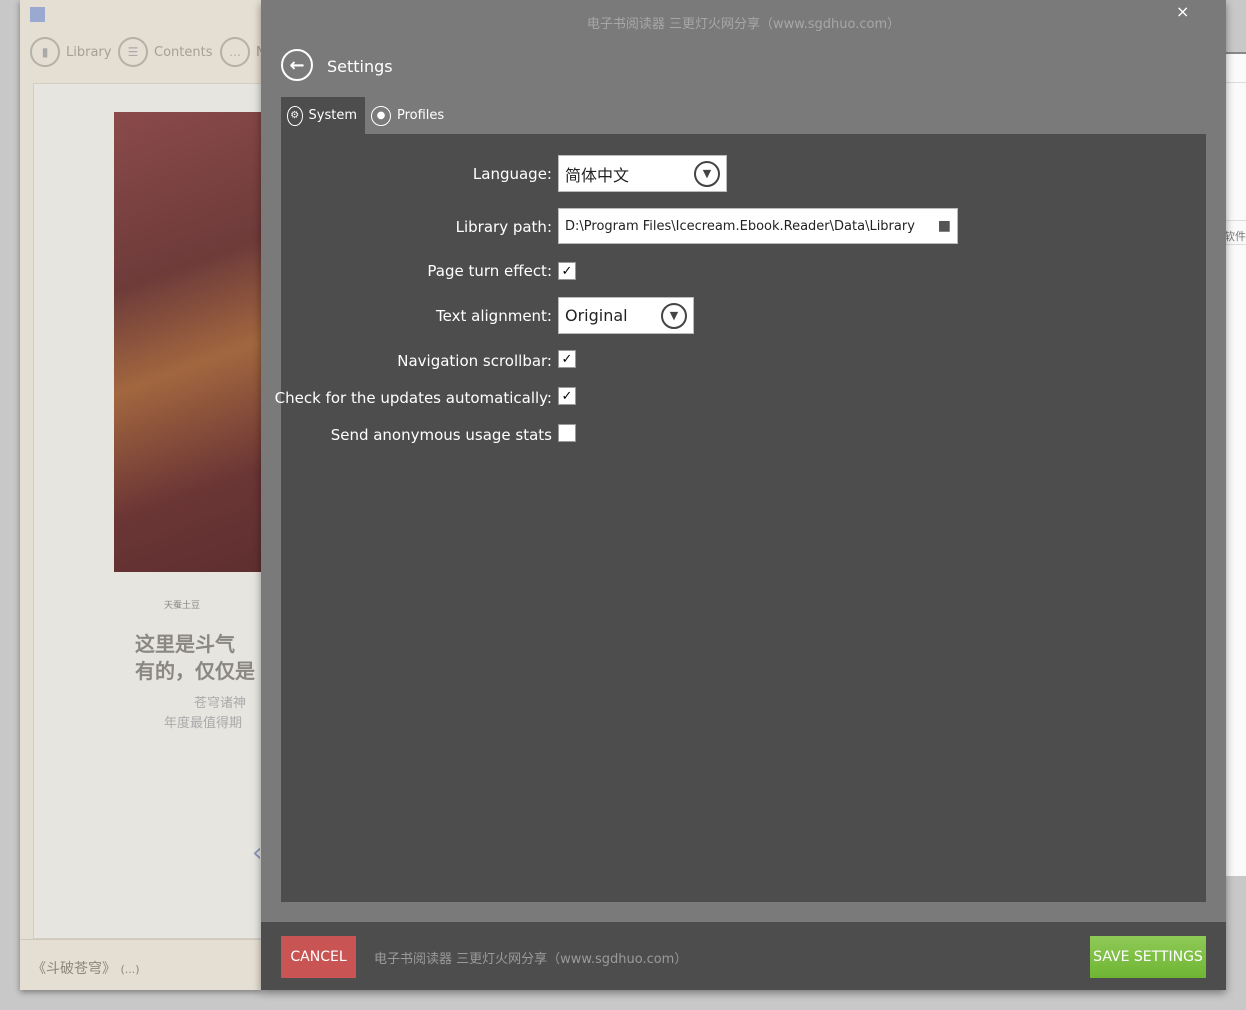 This screenshot has height=1010, width=1246. What do you see at coordinates (531, 959) in the screenshot?
I see `footer-text: 电子书阅读器 三更灯火网分享（www.sgdhuo.com）` at bounding box center [531, 959].